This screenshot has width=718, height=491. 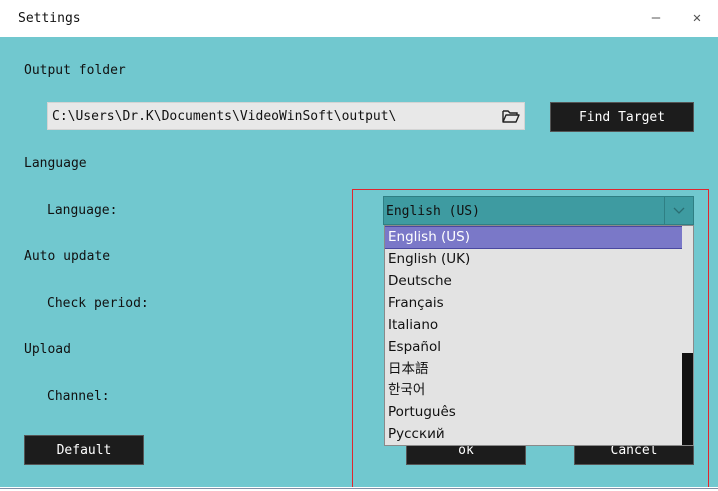 What do you see at coordinates (49, 18) in the screenshot?
I see `window-title: Settings` at bounding box center [49, 18].